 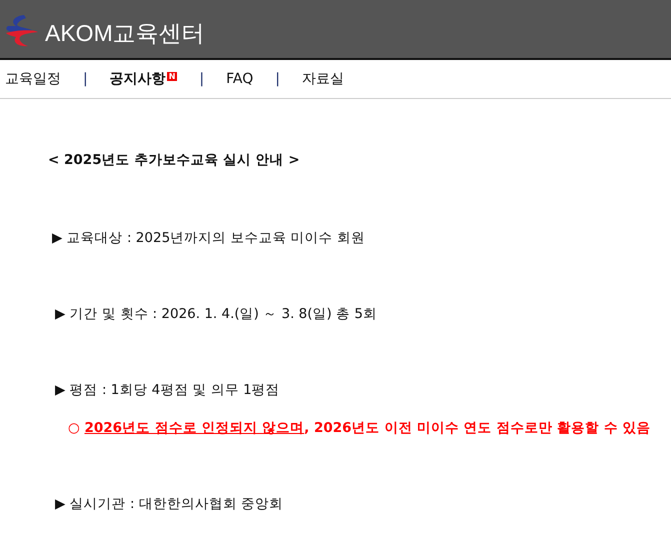 What do you see at coordinates (125, 33) in the screenshot?
I see `site-title: AKOM교육센터` at bounding box center [125, 33].